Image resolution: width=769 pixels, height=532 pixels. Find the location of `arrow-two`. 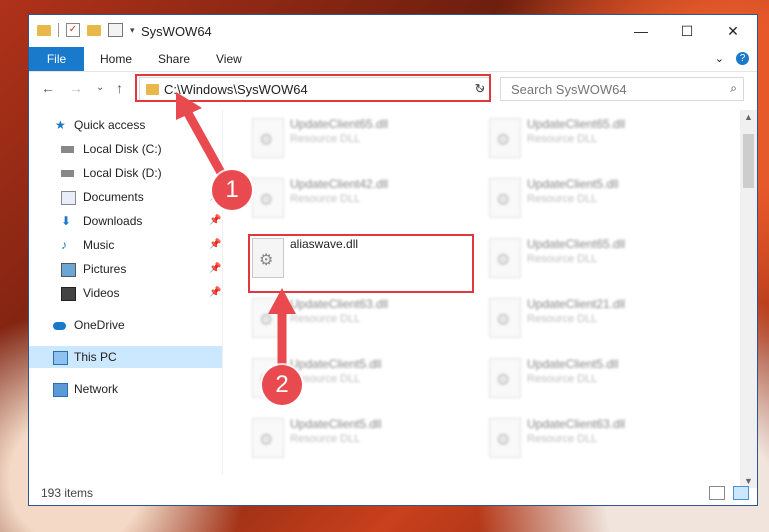

arrow-two is located at coordinates (282, 330).